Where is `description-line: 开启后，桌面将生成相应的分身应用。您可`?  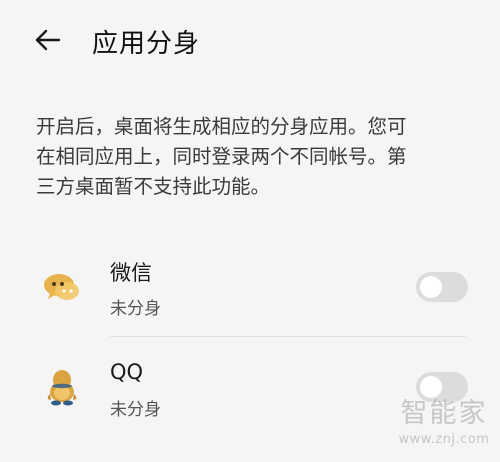
description-line: 开启后，桌面将生成相应的分身应用。您可 is located at coordinates (221, 126).